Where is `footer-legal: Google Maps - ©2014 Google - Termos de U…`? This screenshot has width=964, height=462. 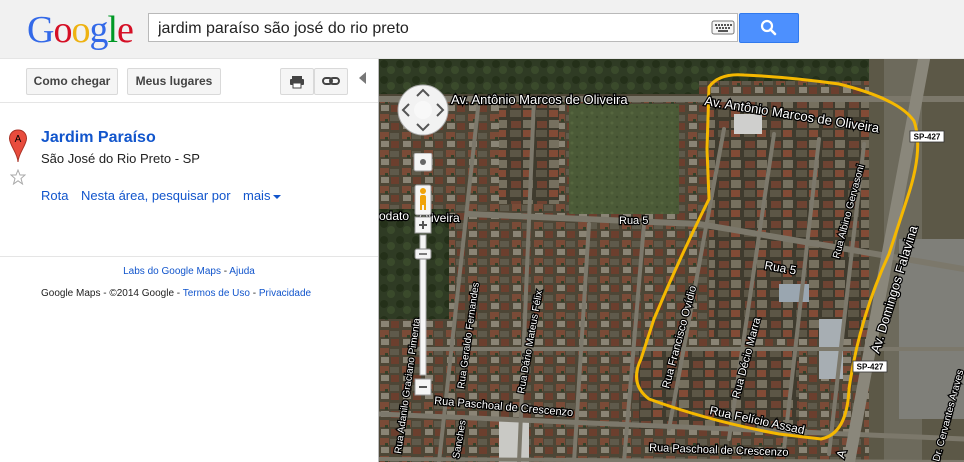 footer-legal: Google Maps - ©2014 Google - Termos de U… is located at coordinates (176, 293).